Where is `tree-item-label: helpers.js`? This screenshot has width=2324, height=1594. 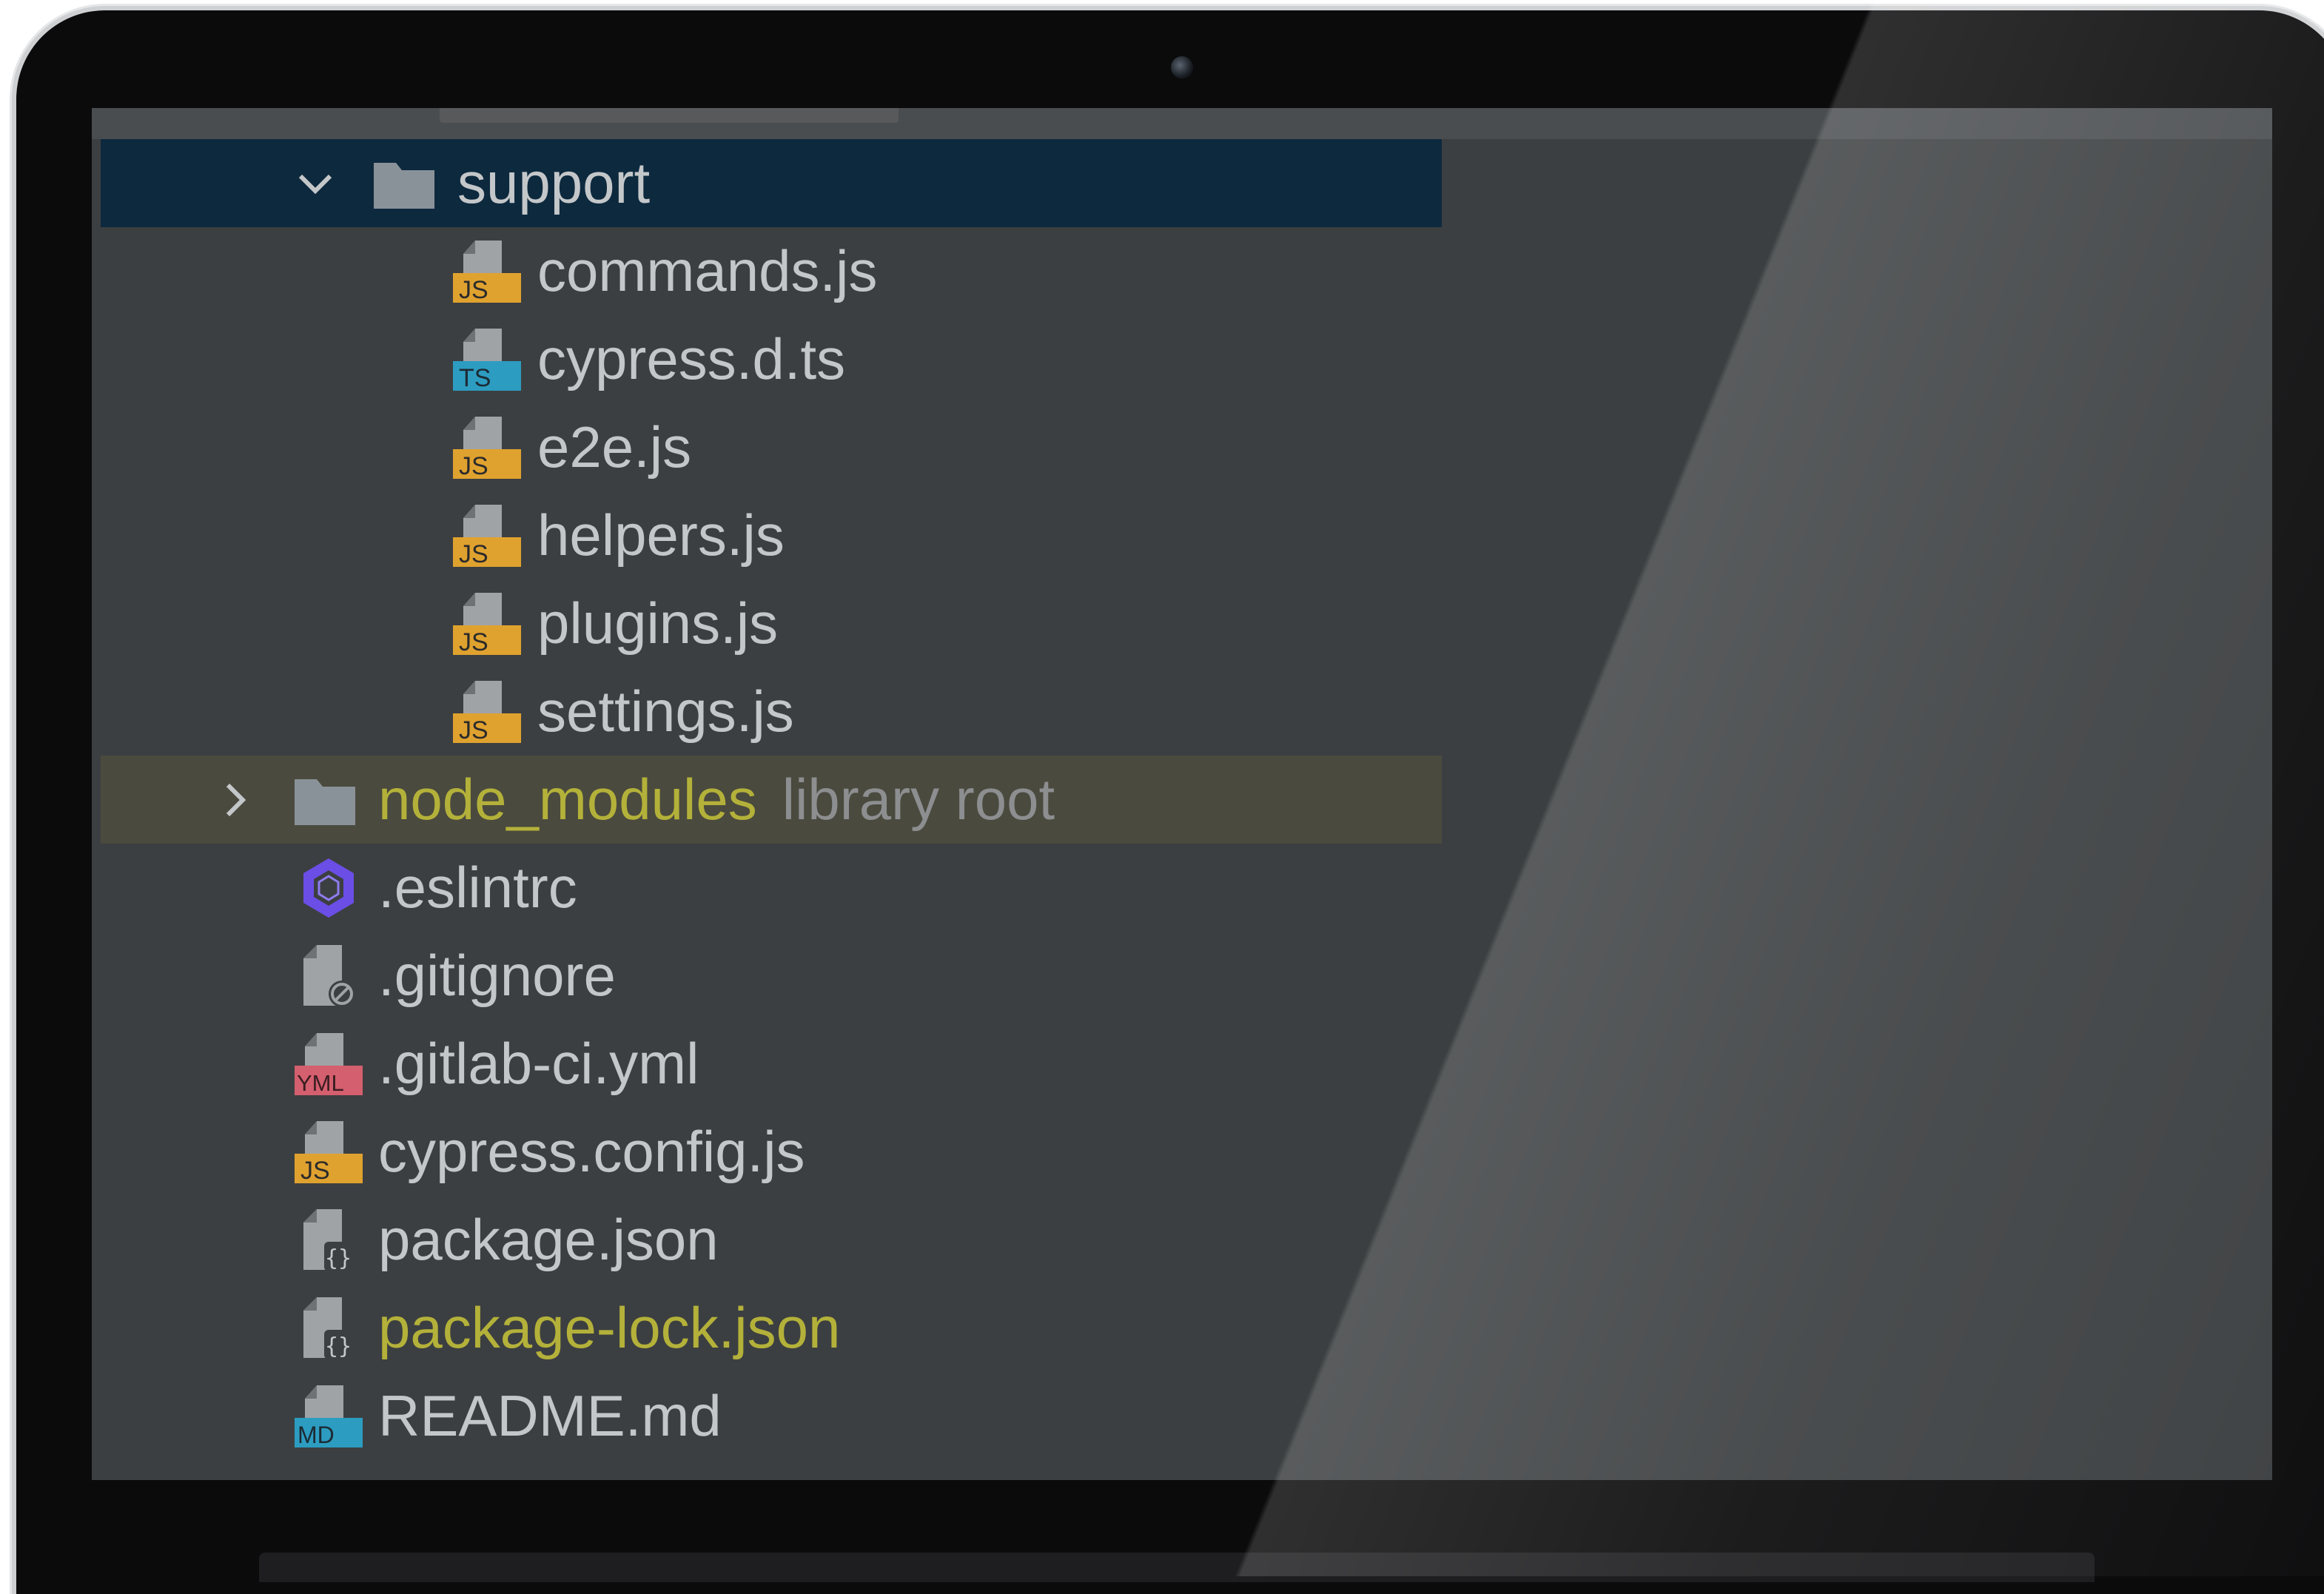
tree-item-label: helpers.js is located at coordinates (661, 535).